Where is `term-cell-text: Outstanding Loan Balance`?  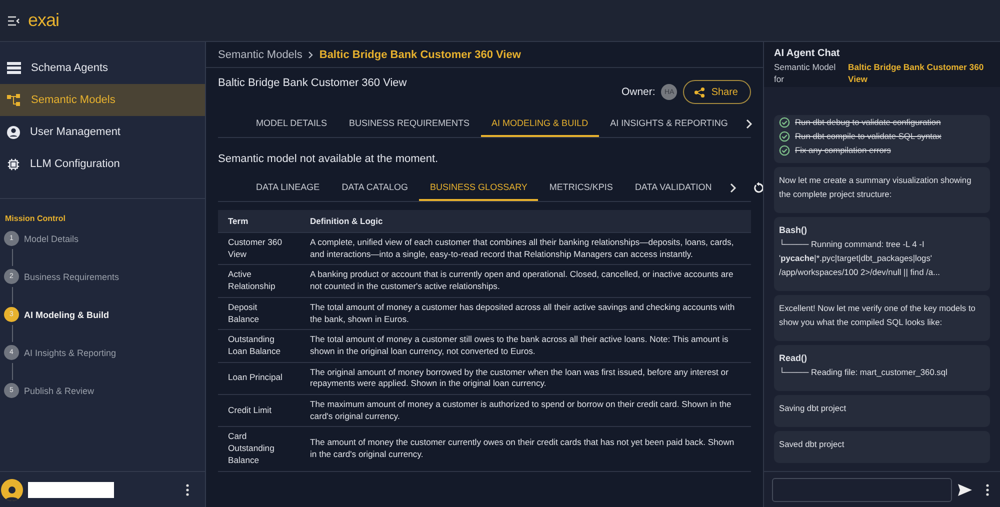 term-cell-text: Outstanding Loan Balance is located at coordinates (254, 345).